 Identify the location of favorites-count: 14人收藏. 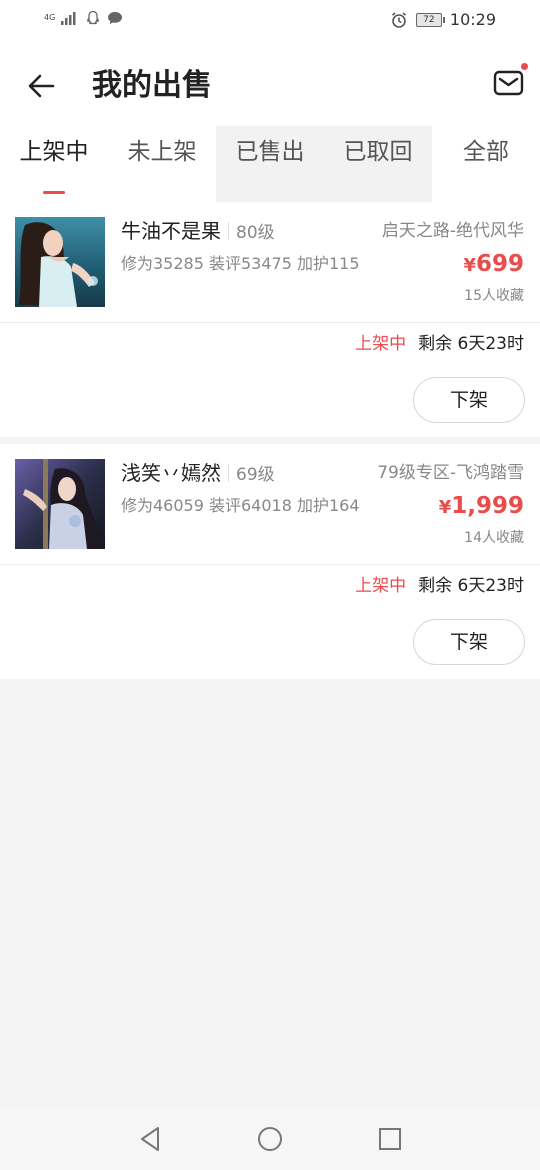
(494, 538).